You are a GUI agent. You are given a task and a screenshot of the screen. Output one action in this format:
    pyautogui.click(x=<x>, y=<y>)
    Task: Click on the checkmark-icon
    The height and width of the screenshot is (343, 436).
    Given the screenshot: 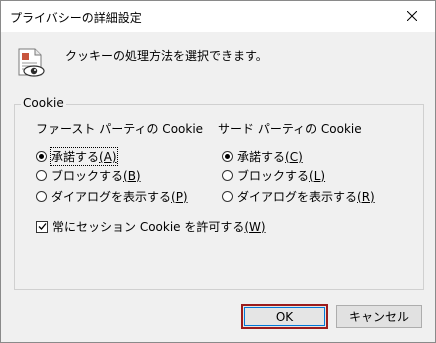 What is the action you would take?
    pyautogui.click(x=42, y=226)
    